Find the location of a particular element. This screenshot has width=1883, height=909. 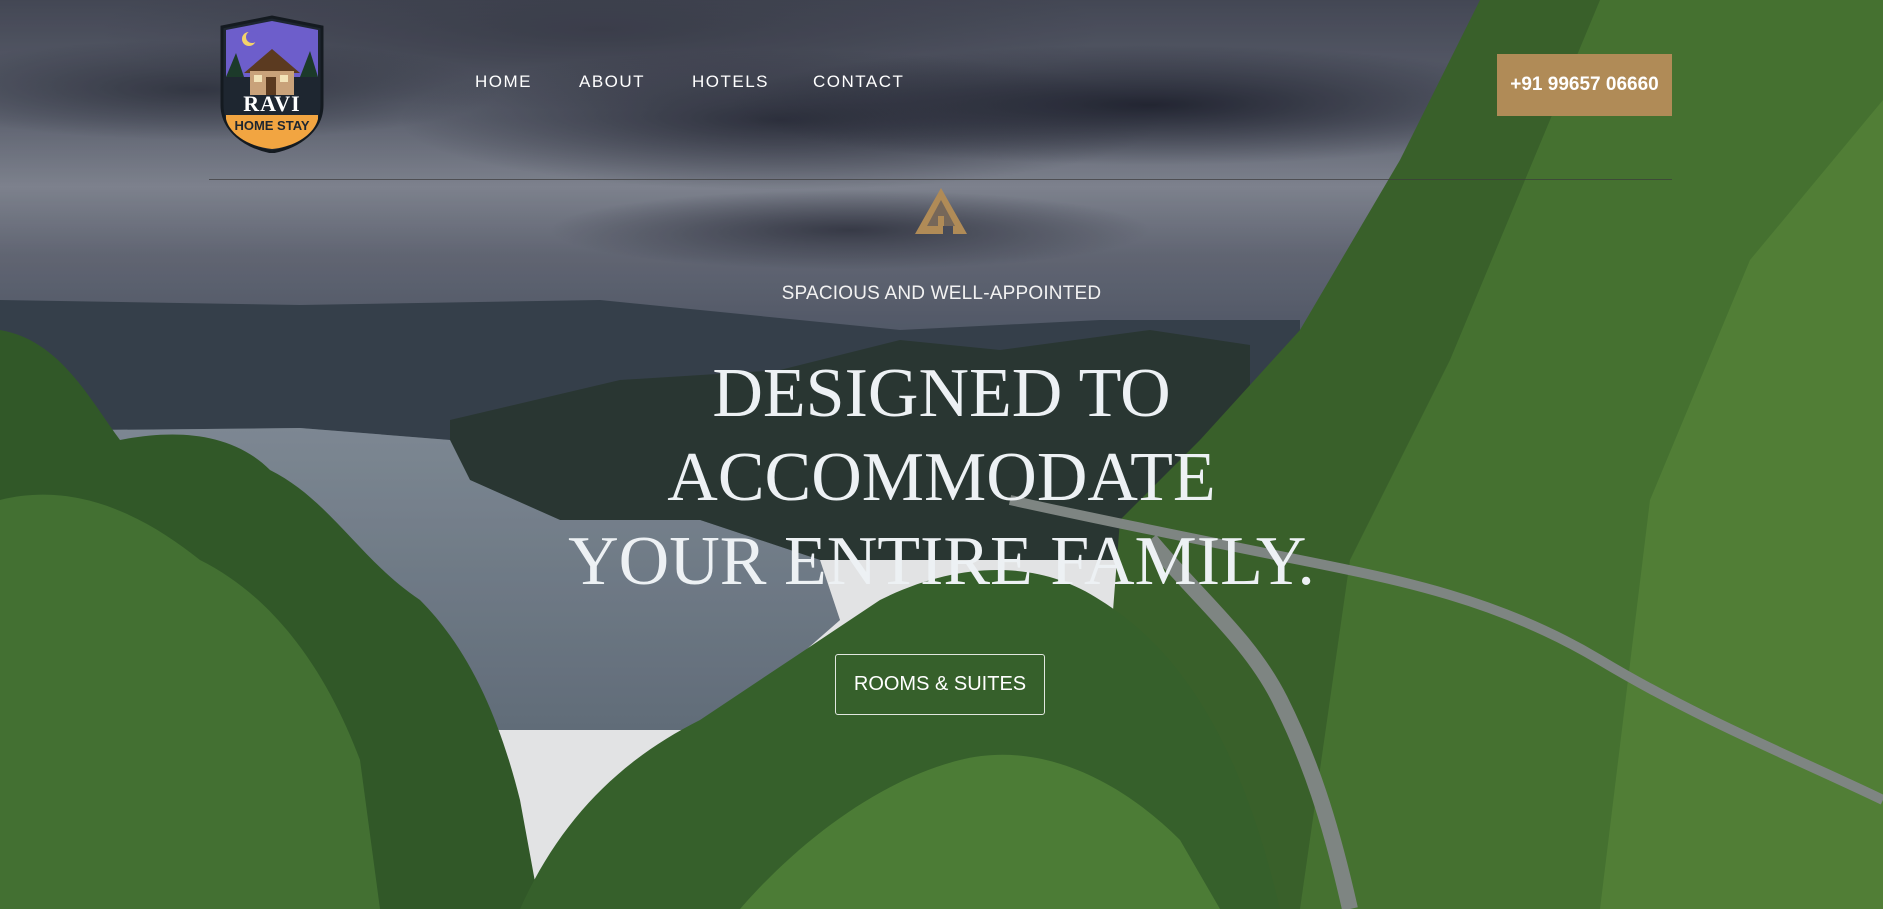

phone-button: +91 99657 06660 is located at coordinates (1584, 85).